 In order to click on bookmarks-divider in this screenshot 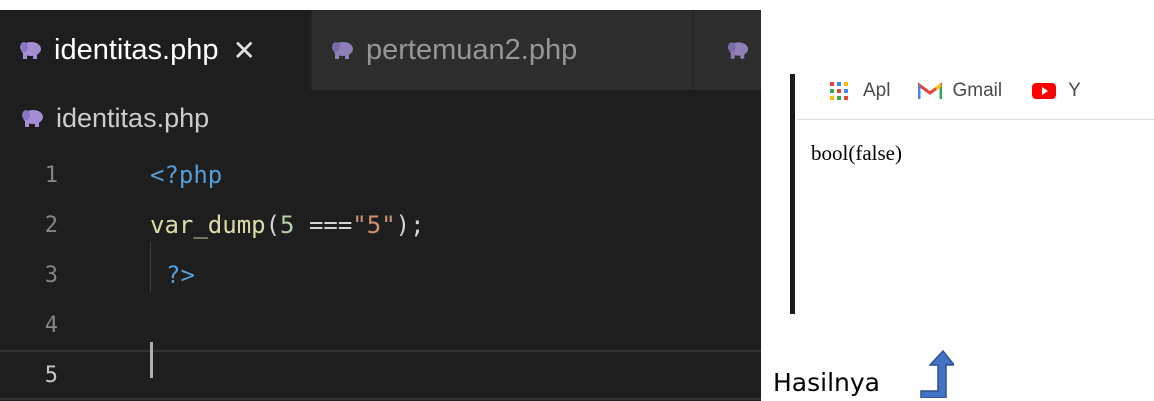, I will do `click(975, 119)`.